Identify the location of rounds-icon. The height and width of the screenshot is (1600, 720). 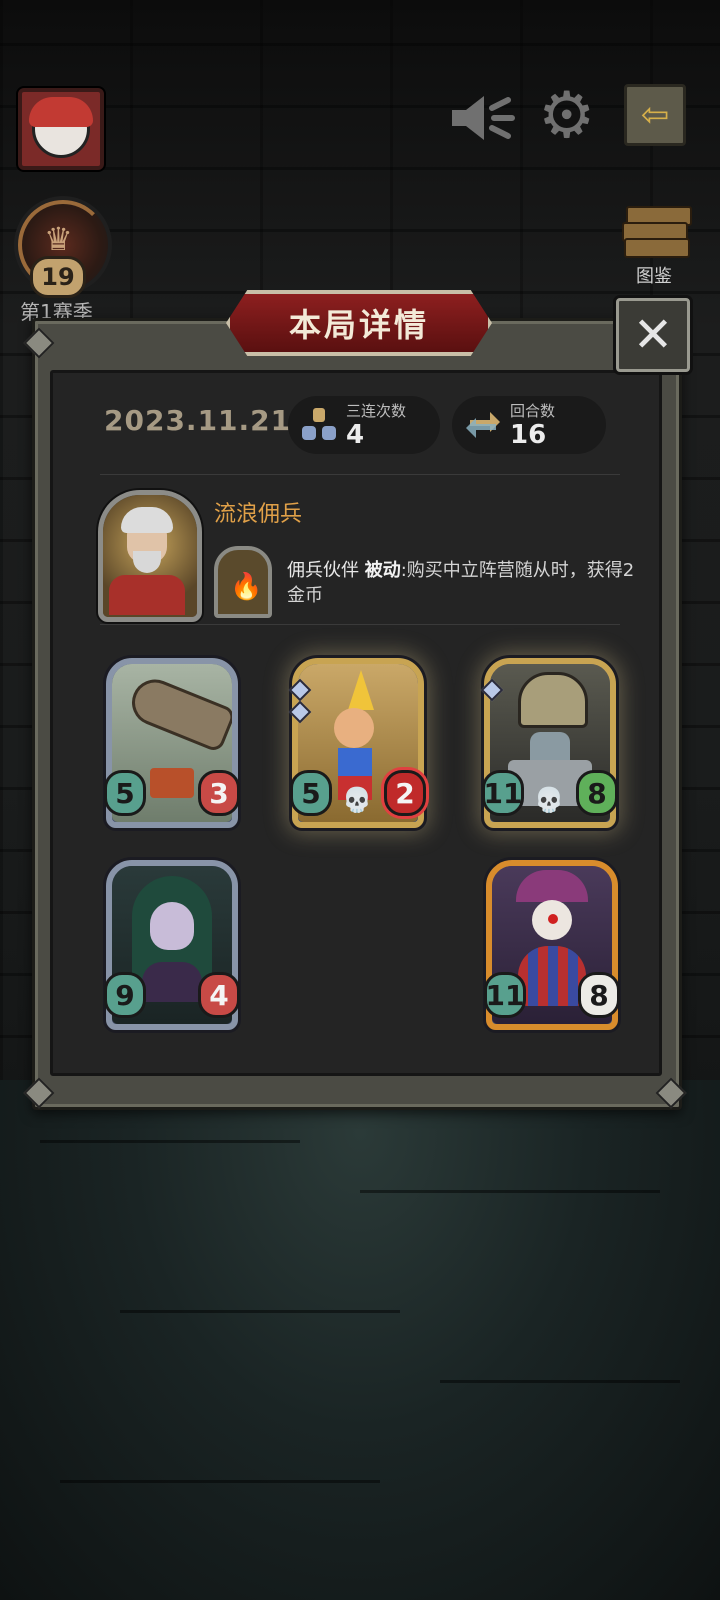
(483, 425).